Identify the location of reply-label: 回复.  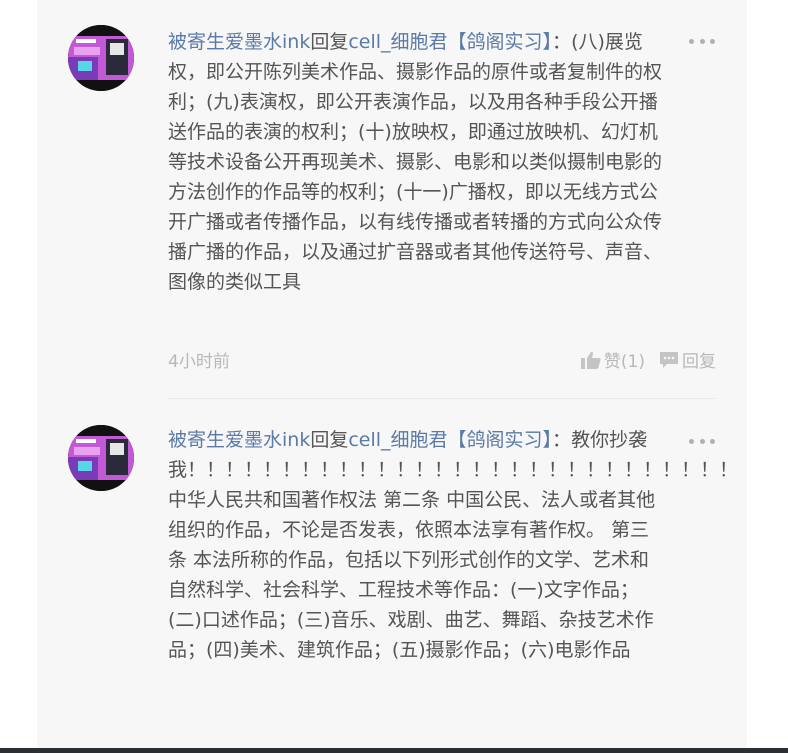
(699, 362).